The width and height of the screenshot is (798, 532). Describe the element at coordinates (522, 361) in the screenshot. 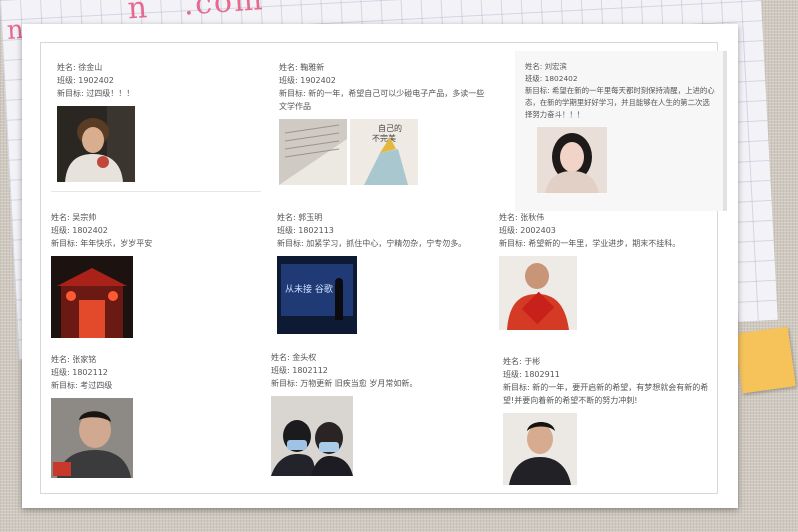

I see `name-line: 姓名: 于彬` at that location.